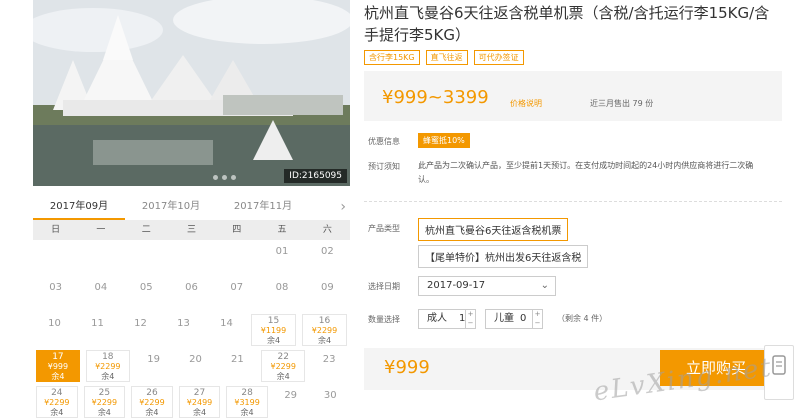  What do you see at coordinates (329, 359) in the screenshot?
I see `day-number: 23` at bounding box center [329, 359].